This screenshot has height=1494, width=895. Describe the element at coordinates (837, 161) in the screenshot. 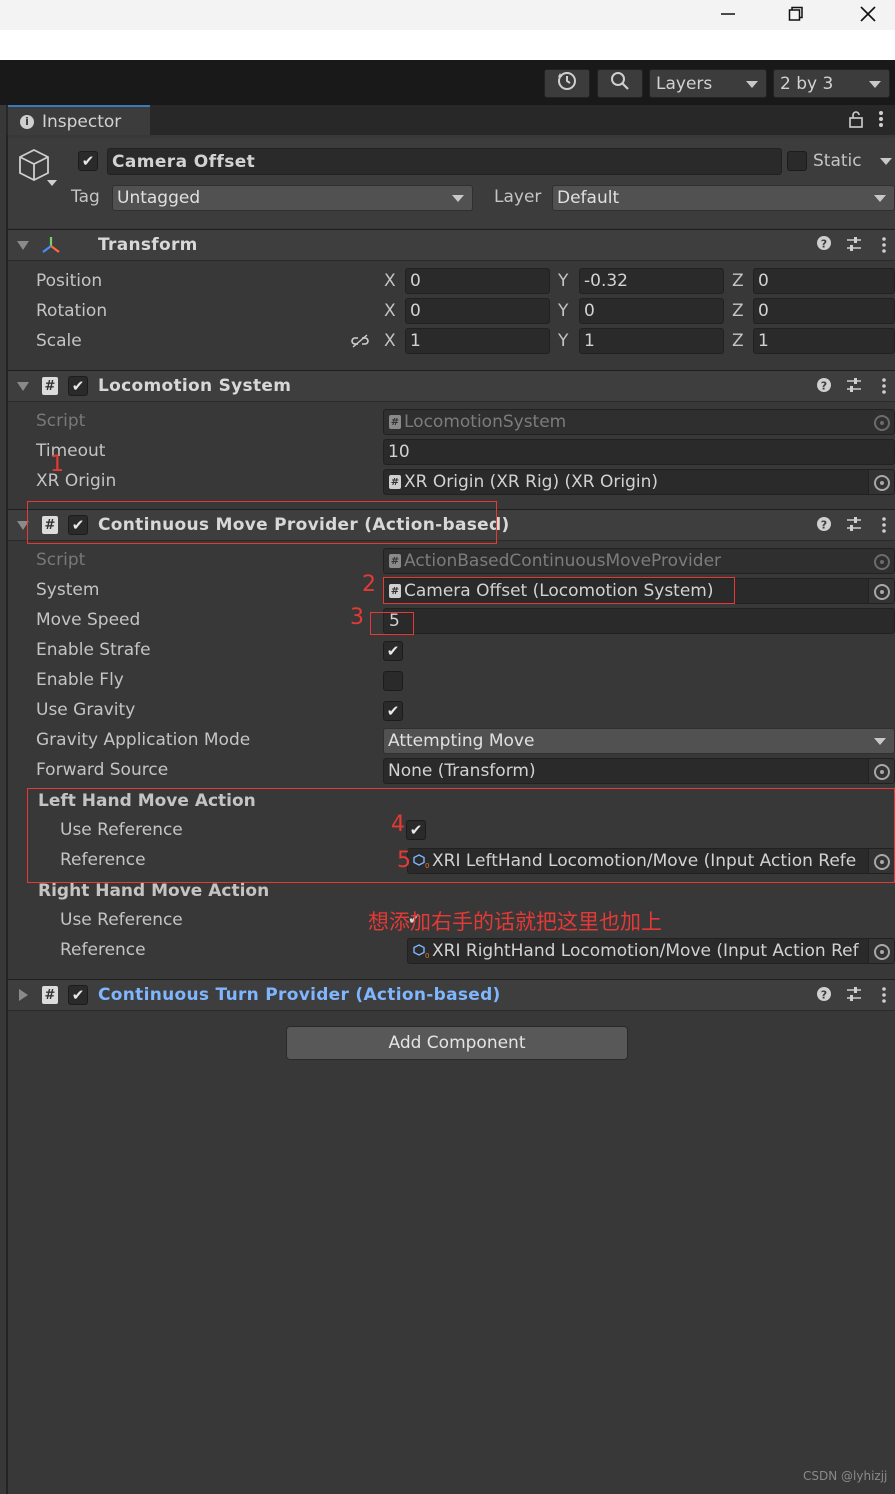

I see `static-label: Static` at that location.